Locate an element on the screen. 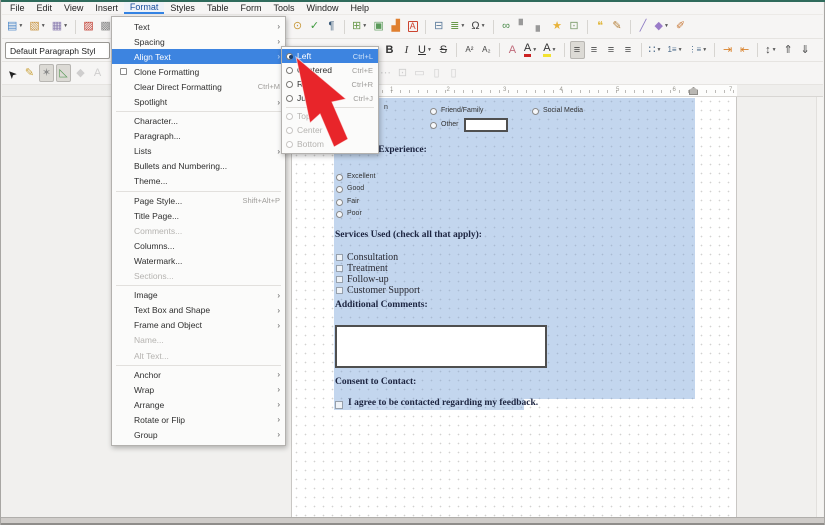 The width and height of the screenshot is (825, 525). menu-item-page-style: Page Style... Shift+Alt+P is located at coordinates (198, 200).